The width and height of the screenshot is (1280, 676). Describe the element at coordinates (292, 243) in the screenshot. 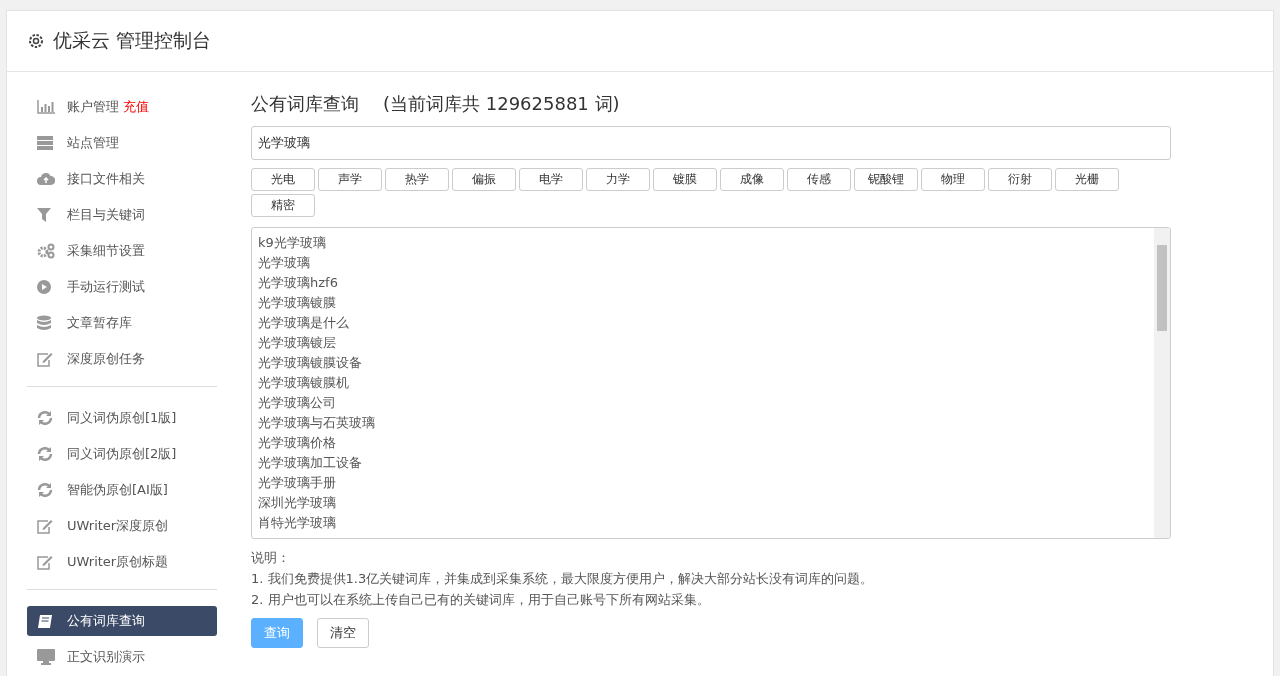

I see `result-item: k9光学玻璃` at that location.